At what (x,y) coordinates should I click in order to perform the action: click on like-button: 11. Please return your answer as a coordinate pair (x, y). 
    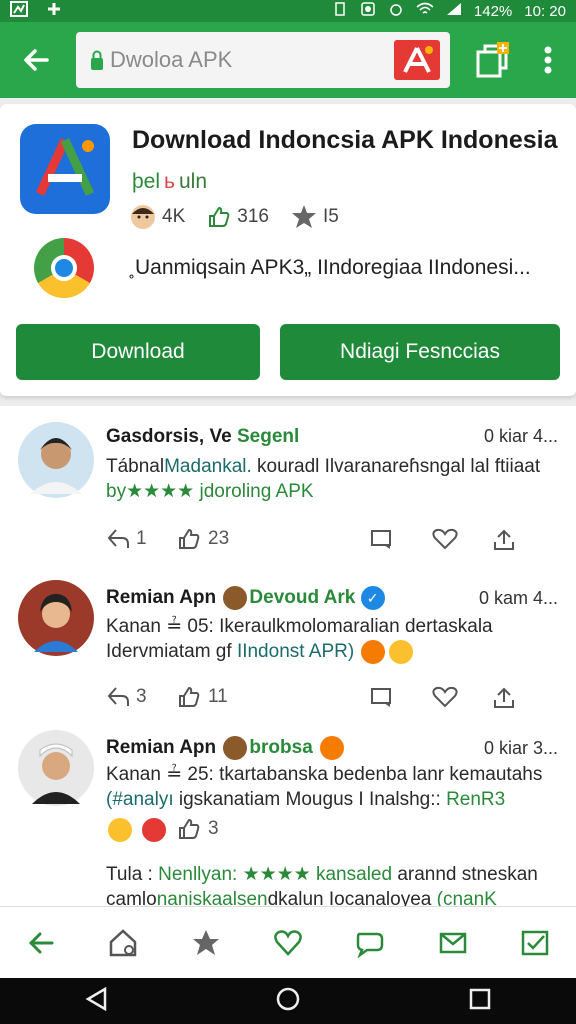
    Looking at the image, I should click on (203, 697).